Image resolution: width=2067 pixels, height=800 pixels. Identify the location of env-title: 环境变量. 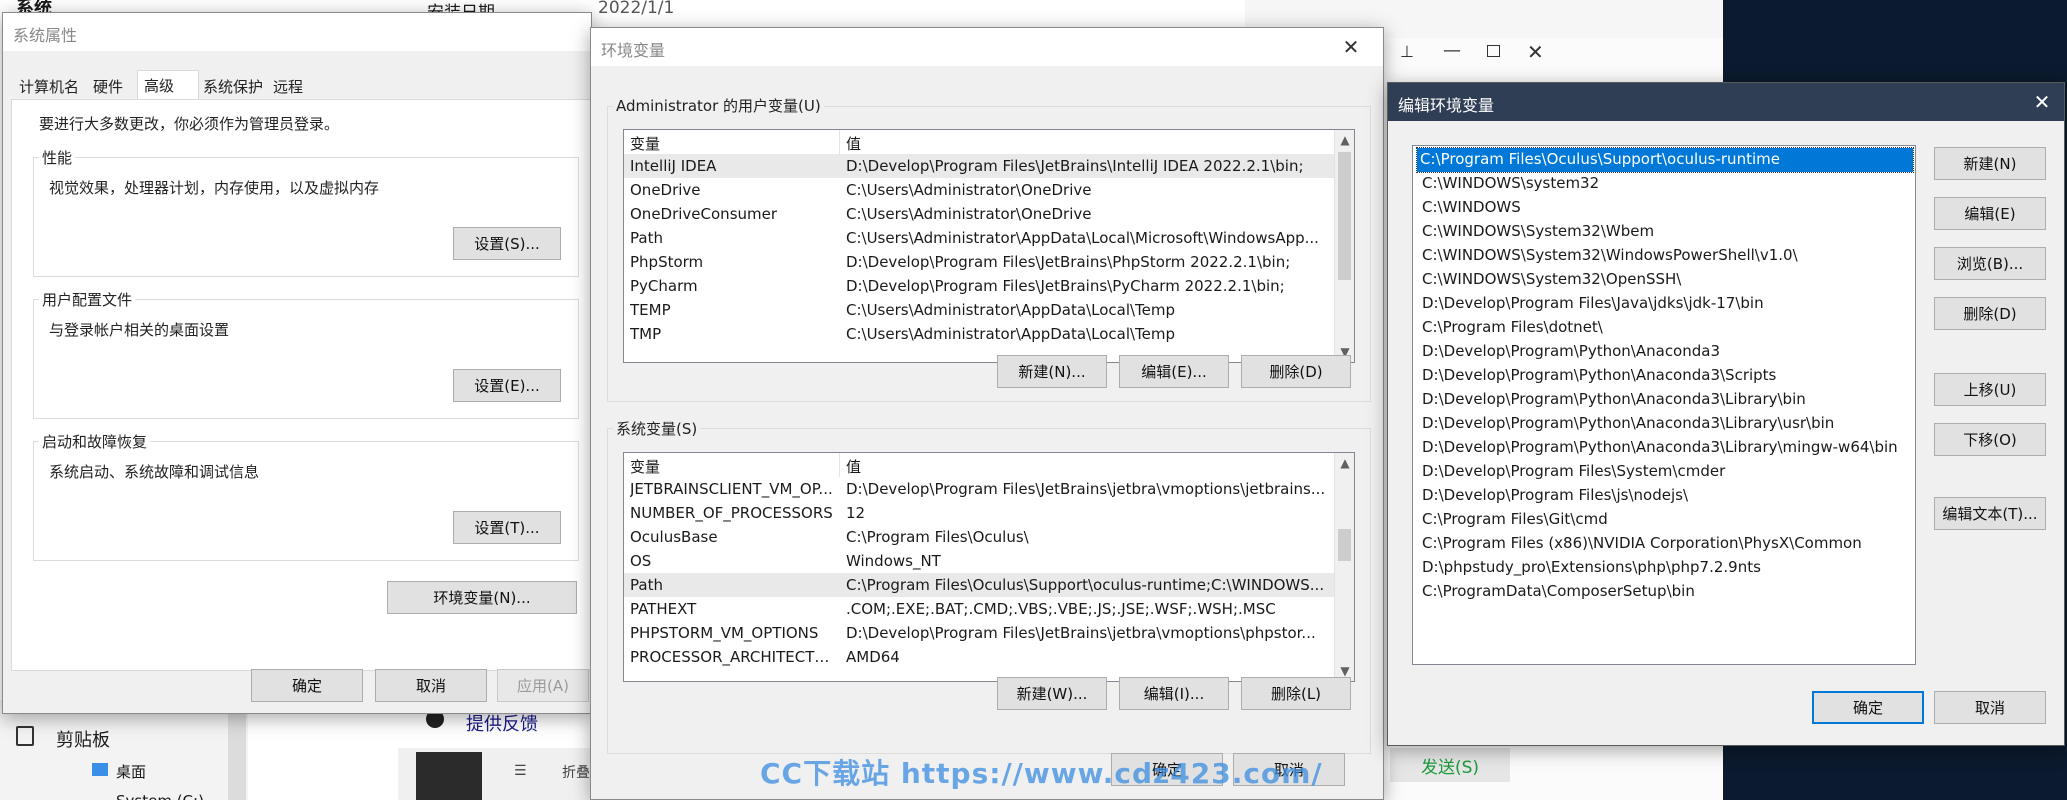
(633, 50).